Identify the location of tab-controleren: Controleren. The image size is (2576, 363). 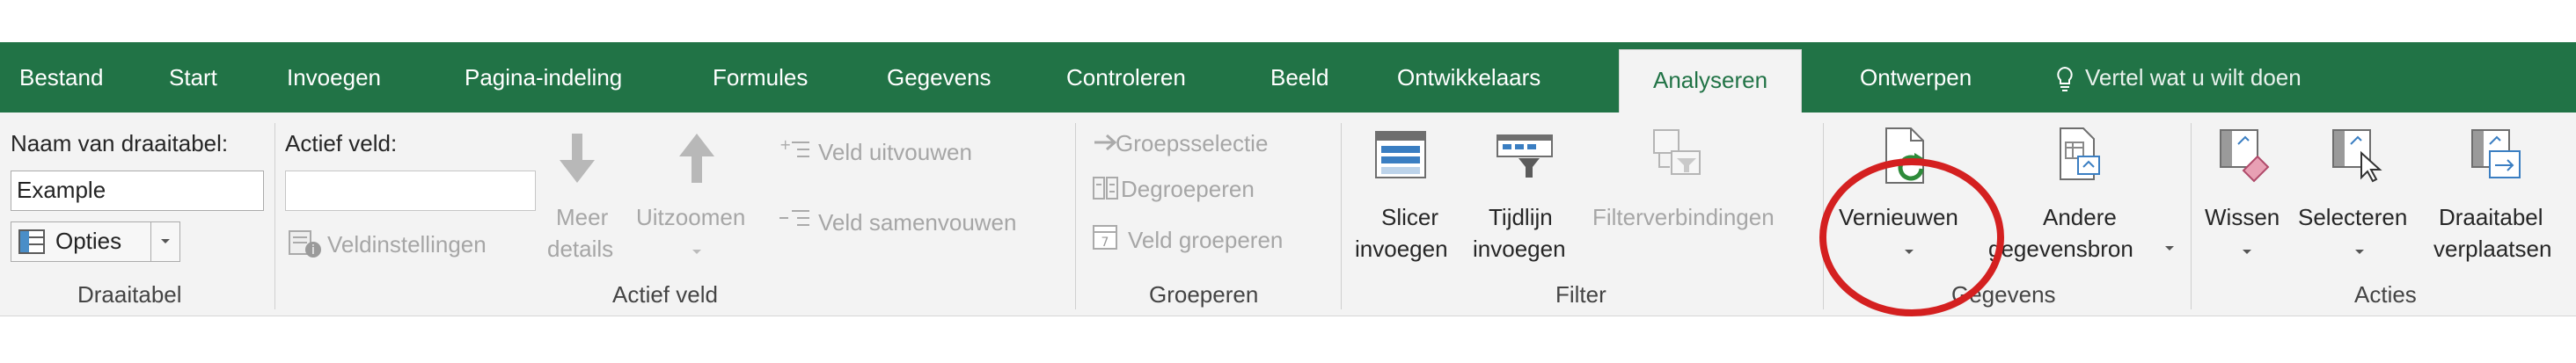
(1126, 77).